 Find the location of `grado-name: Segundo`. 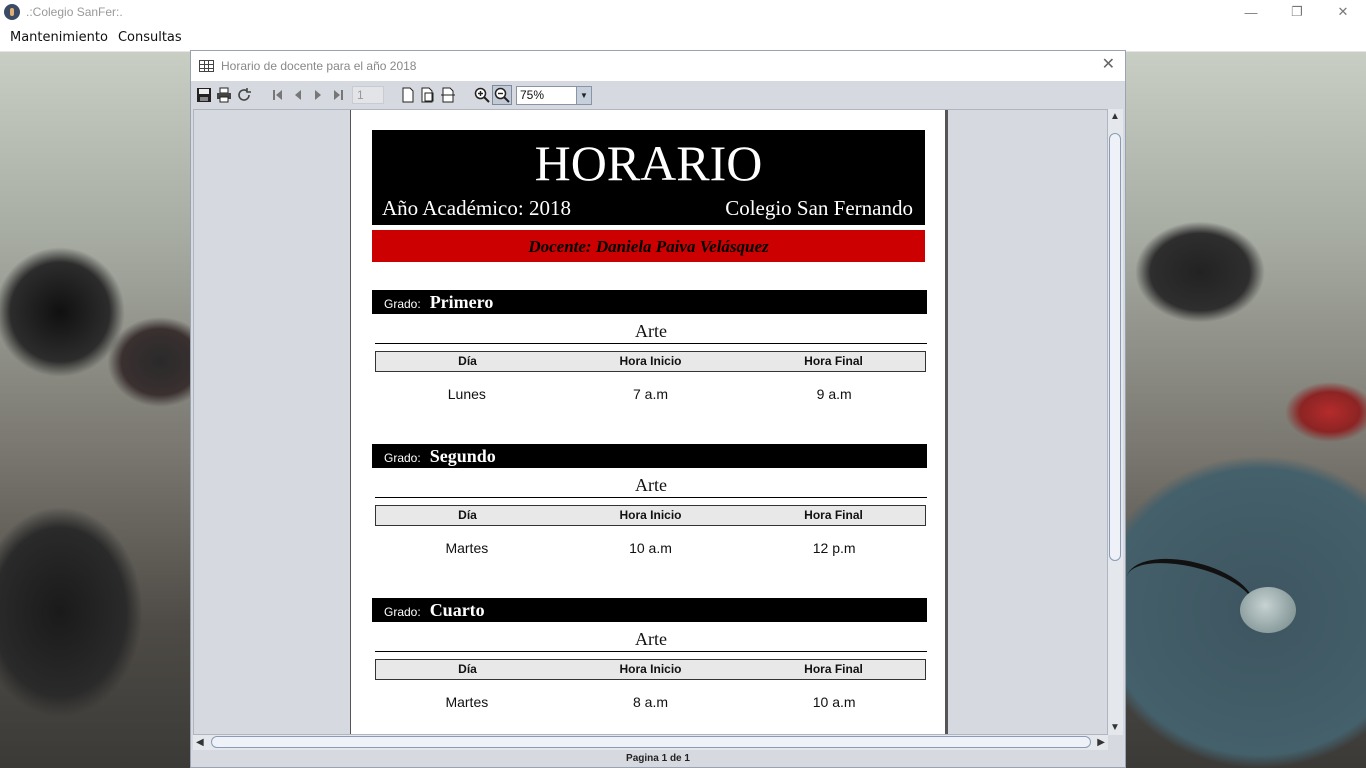

grado-name: Segundo is located at coordinates (462, 456).